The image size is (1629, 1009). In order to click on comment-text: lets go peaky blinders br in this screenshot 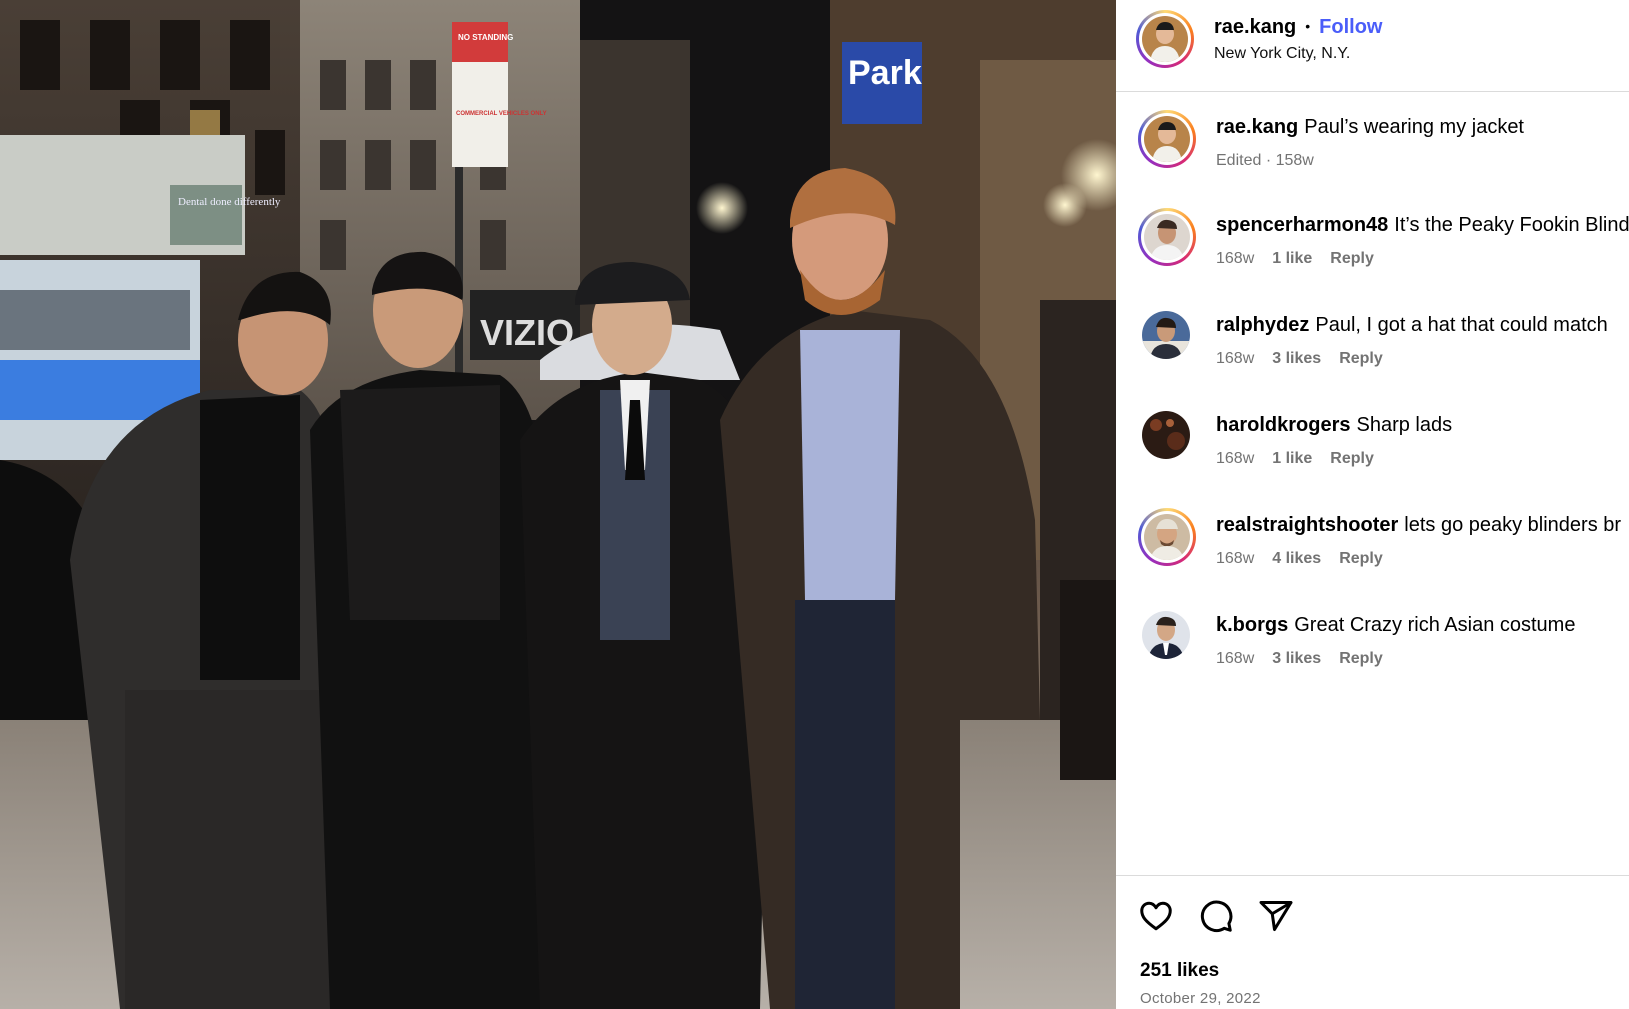, I will do `click(1513, 525)`.